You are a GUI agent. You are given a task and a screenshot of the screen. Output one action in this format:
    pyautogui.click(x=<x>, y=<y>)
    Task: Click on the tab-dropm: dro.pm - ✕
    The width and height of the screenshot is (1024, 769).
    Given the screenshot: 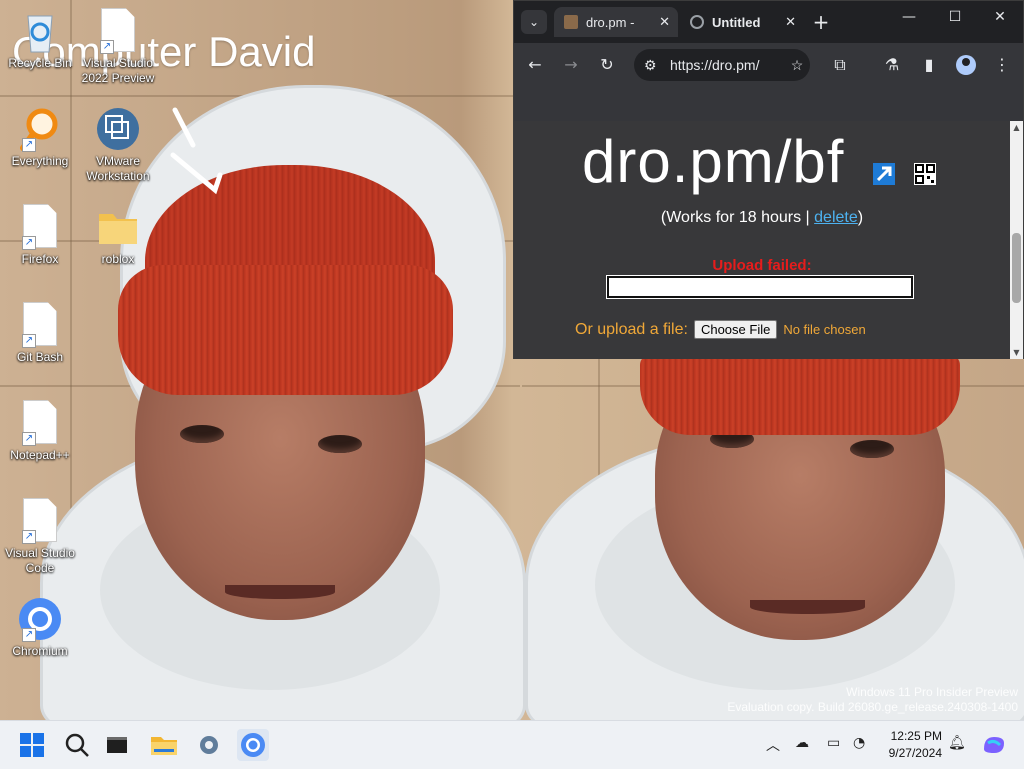 What is the action you would take?
    pyautogui.click(x=616, y=22)
    